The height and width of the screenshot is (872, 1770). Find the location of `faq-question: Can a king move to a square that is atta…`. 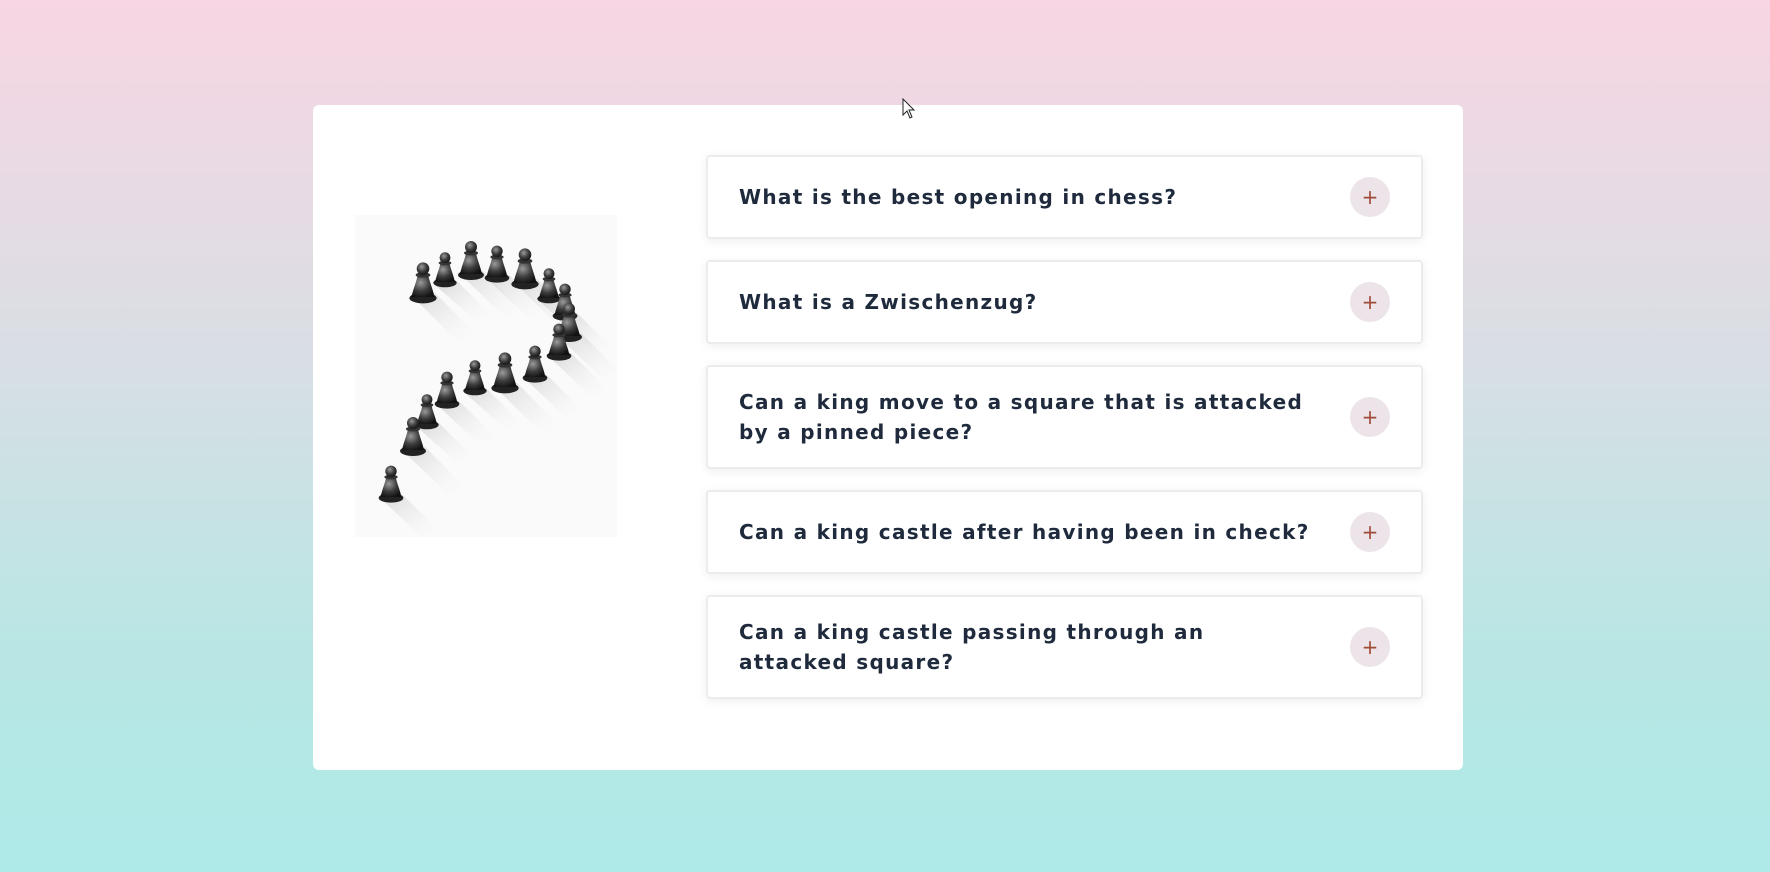

faq-question: Can a king move to a square that is atta… is located at coordinates (1021, 417).